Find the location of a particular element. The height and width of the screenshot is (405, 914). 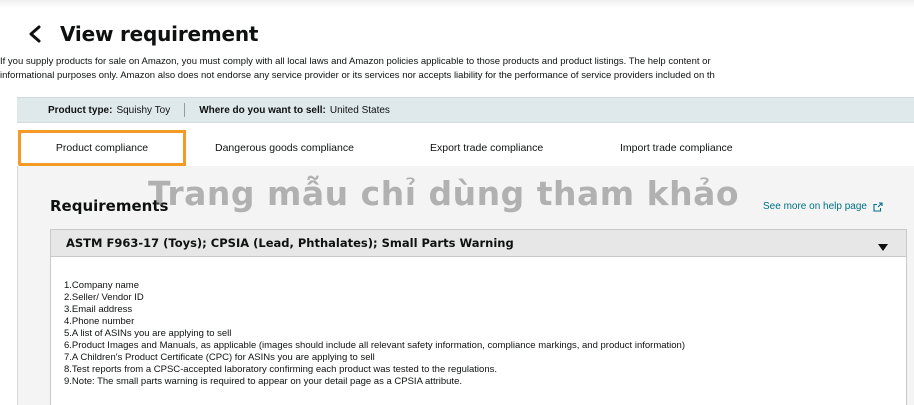

requirements-heading: Requirements is located at coordinates (109, 206).